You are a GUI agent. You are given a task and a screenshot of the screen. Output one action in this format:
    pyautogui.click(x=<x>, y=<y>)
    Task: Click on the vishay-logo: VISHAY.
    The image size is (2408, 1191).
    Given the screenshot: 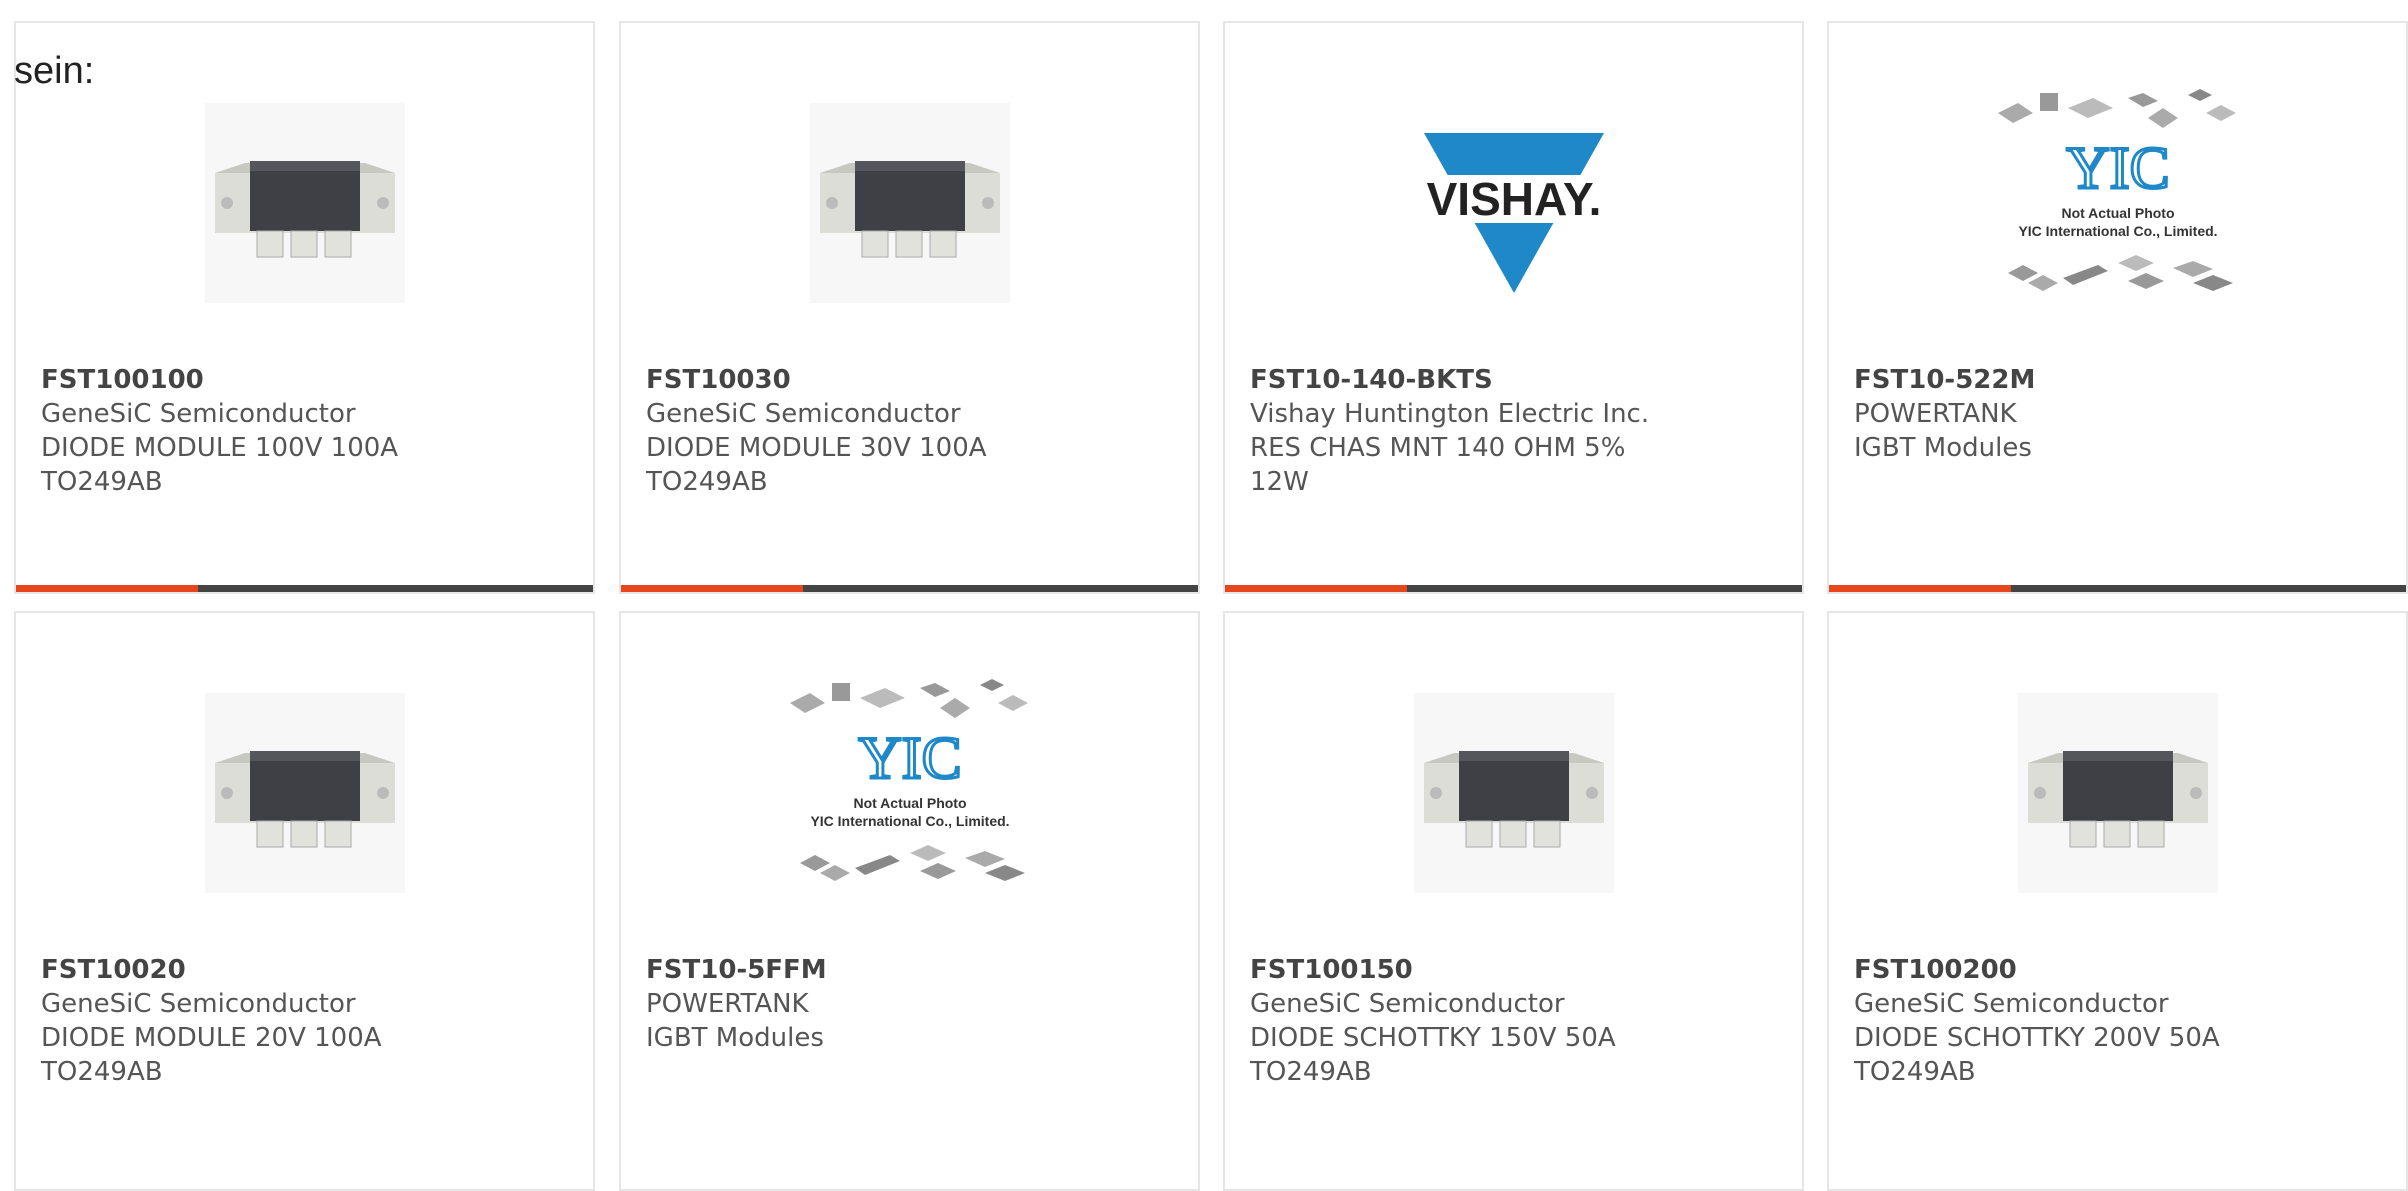 What is the action you would take?
    pyautogui.click(x=1513, y=203)
    